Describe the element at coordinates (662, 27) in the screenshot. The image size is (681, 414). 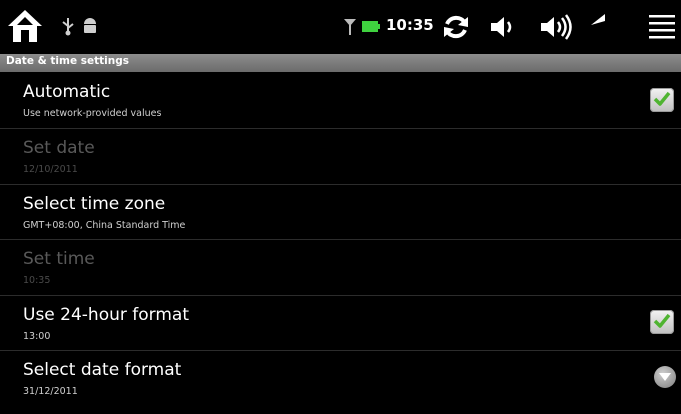
I see `menu-icon` at that location.